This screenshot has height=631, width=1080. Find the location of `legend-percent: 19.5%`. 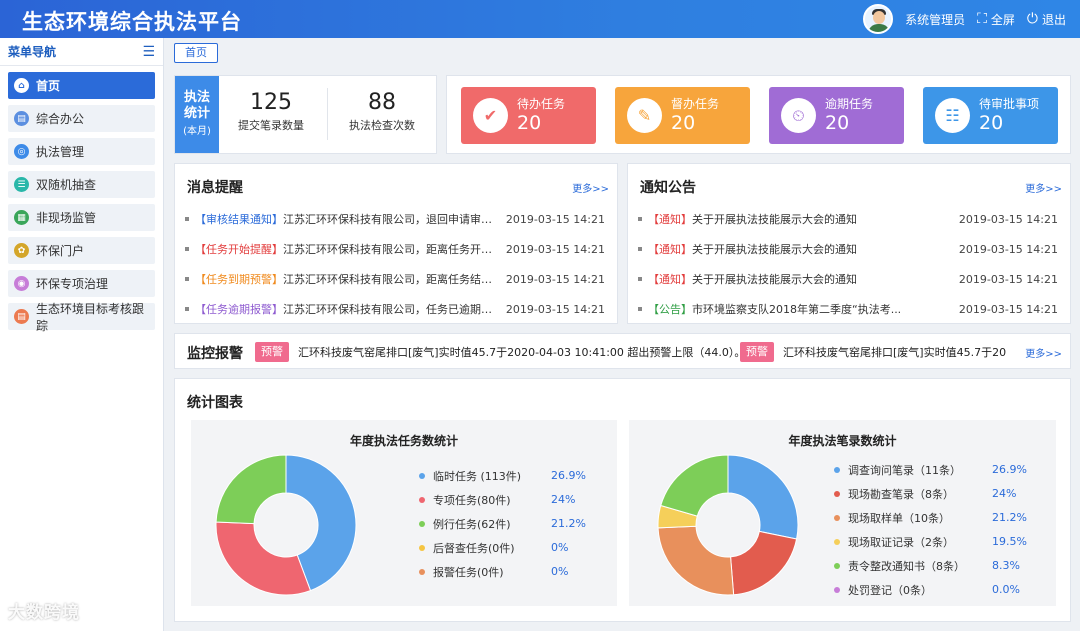

legend-percent: 19.5% is located at coordinates (1009, 541).